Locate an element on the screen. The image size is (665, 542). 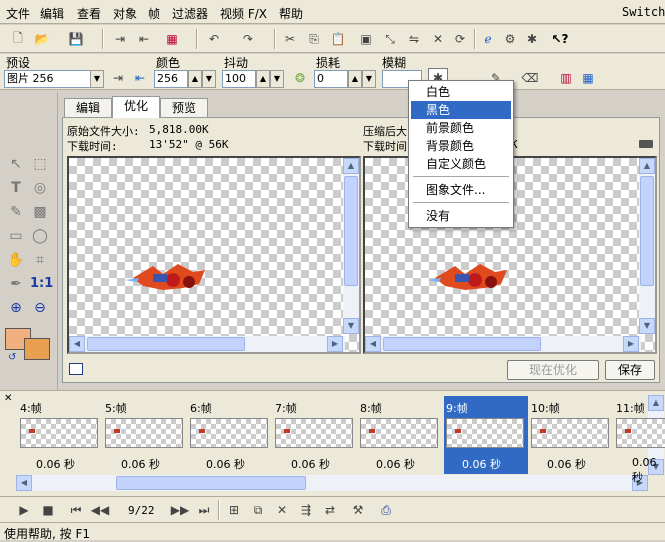
menu-item-foreground-color: 前景颜色 is located at coordinates (461, 128).